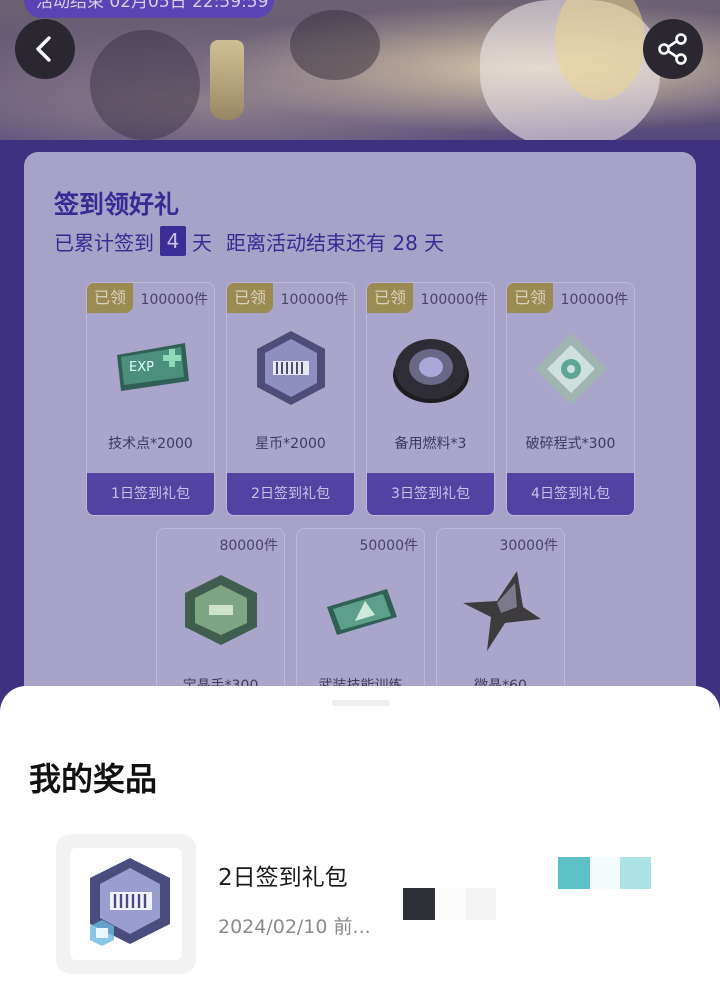 The height and width of the screenshot is (999, 720). What do you see at coordinates (93, 779) in the screenshot?
I see `sheet-title: 我的奖品` at bounding box center [93, 779].